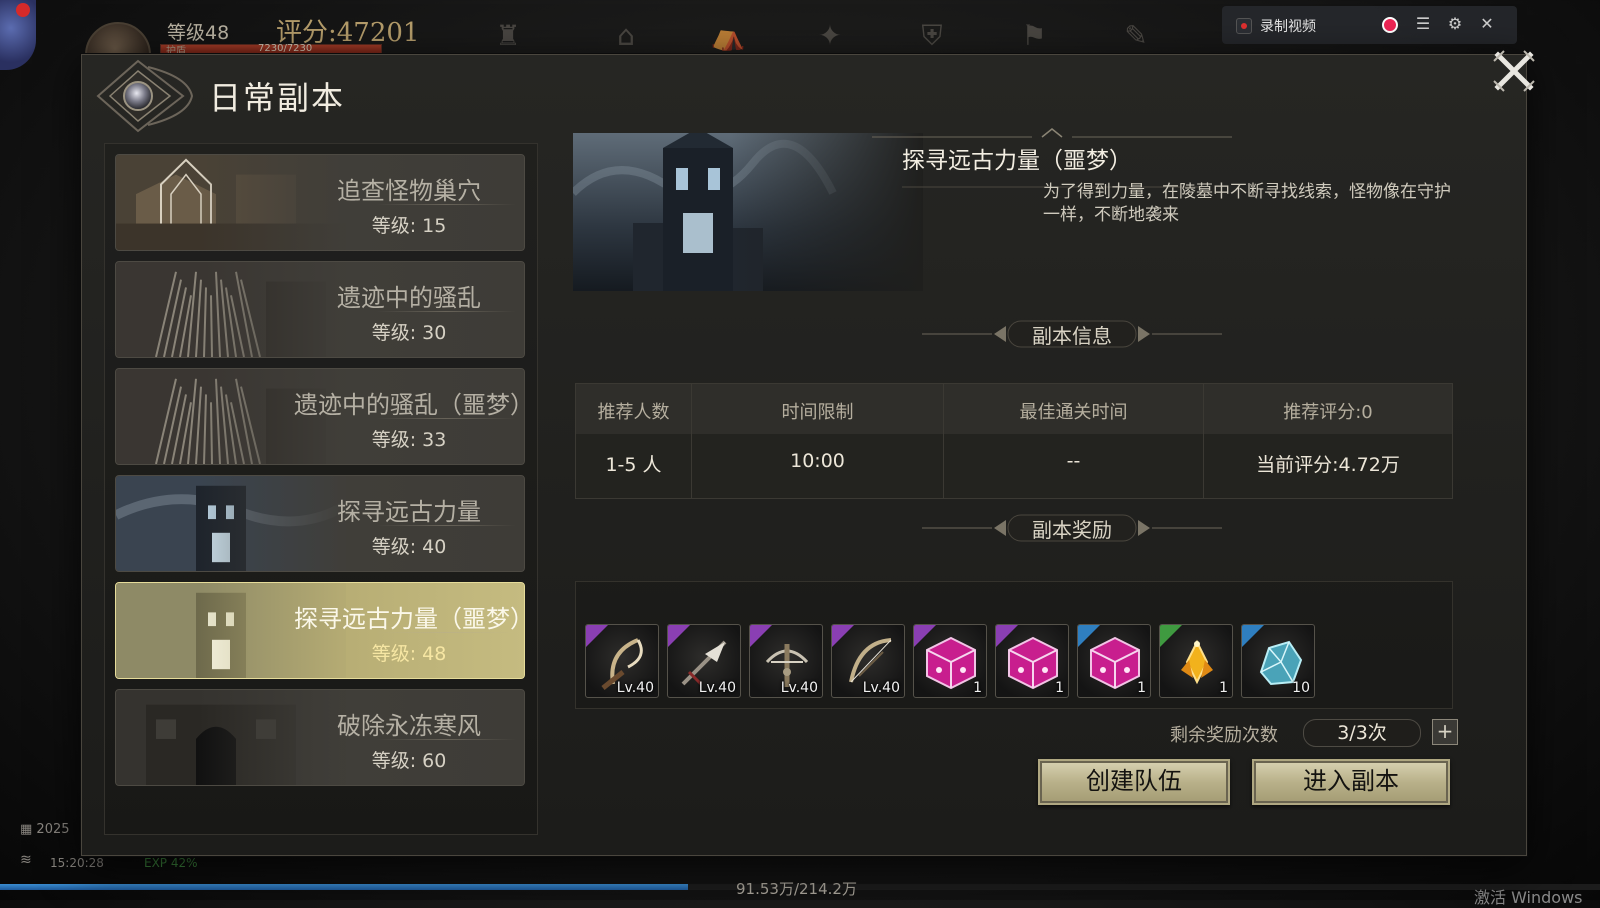 The image size is (1600, 908). Describe the element at coordinates (409, 547) in the screenshot. I see `dungeon-level: 等级: 40` at that location.